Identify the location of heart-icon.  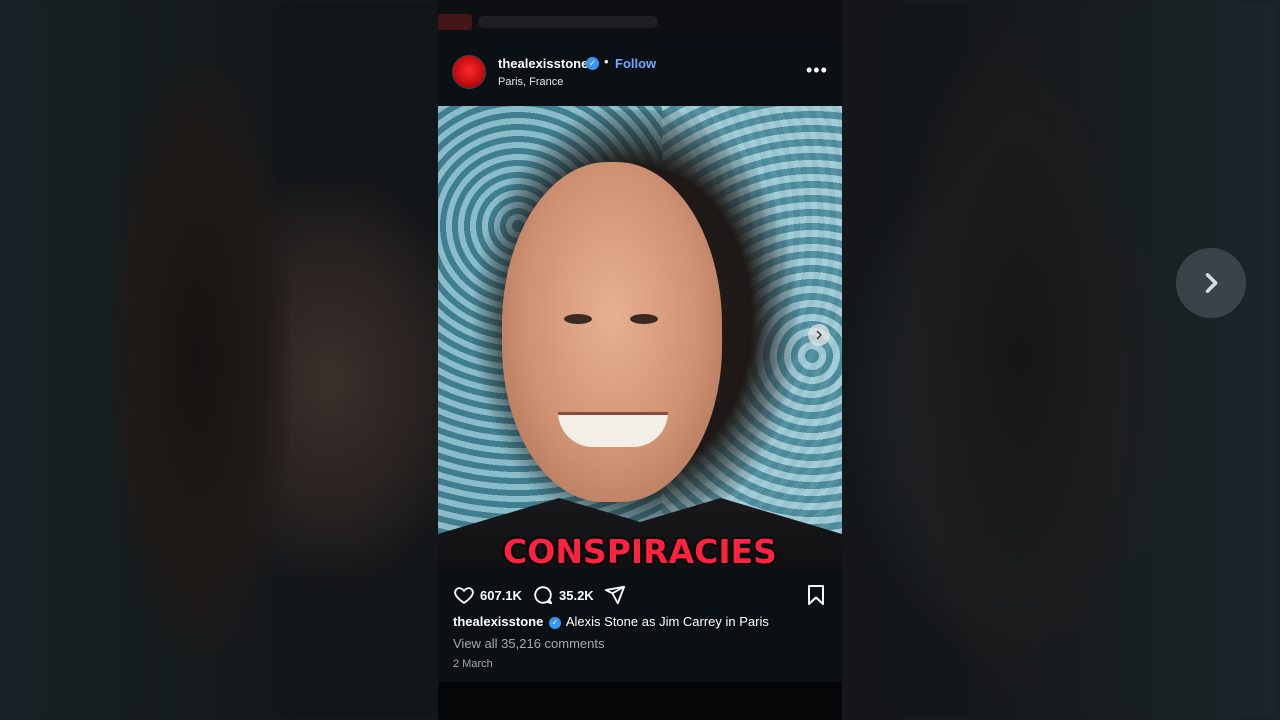
(464, 595).